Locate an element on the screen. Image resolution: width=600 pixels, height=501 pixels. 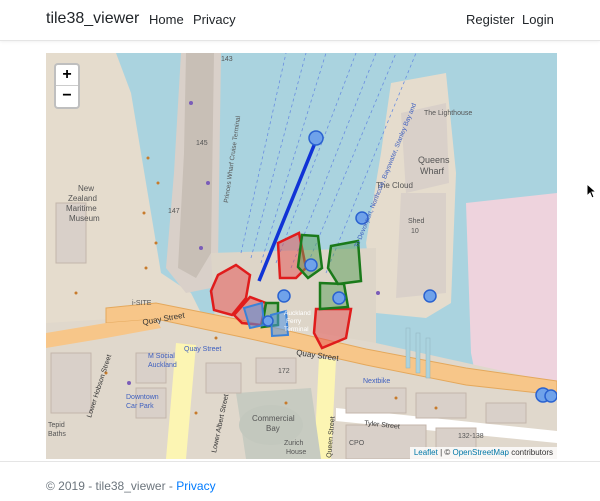
map-label-downtown: Downtown is located at coordinates (142, 397).